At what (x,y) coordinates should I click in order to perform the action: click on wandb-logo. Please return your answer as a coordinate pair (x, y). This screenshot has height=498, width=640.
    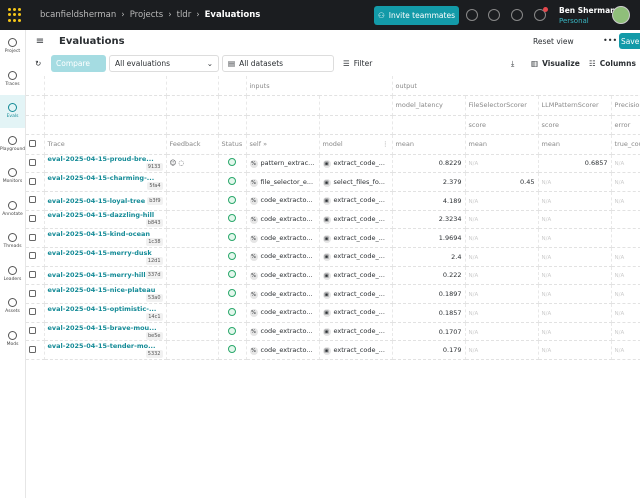
    Looking at the image, I should click on (15, 15).